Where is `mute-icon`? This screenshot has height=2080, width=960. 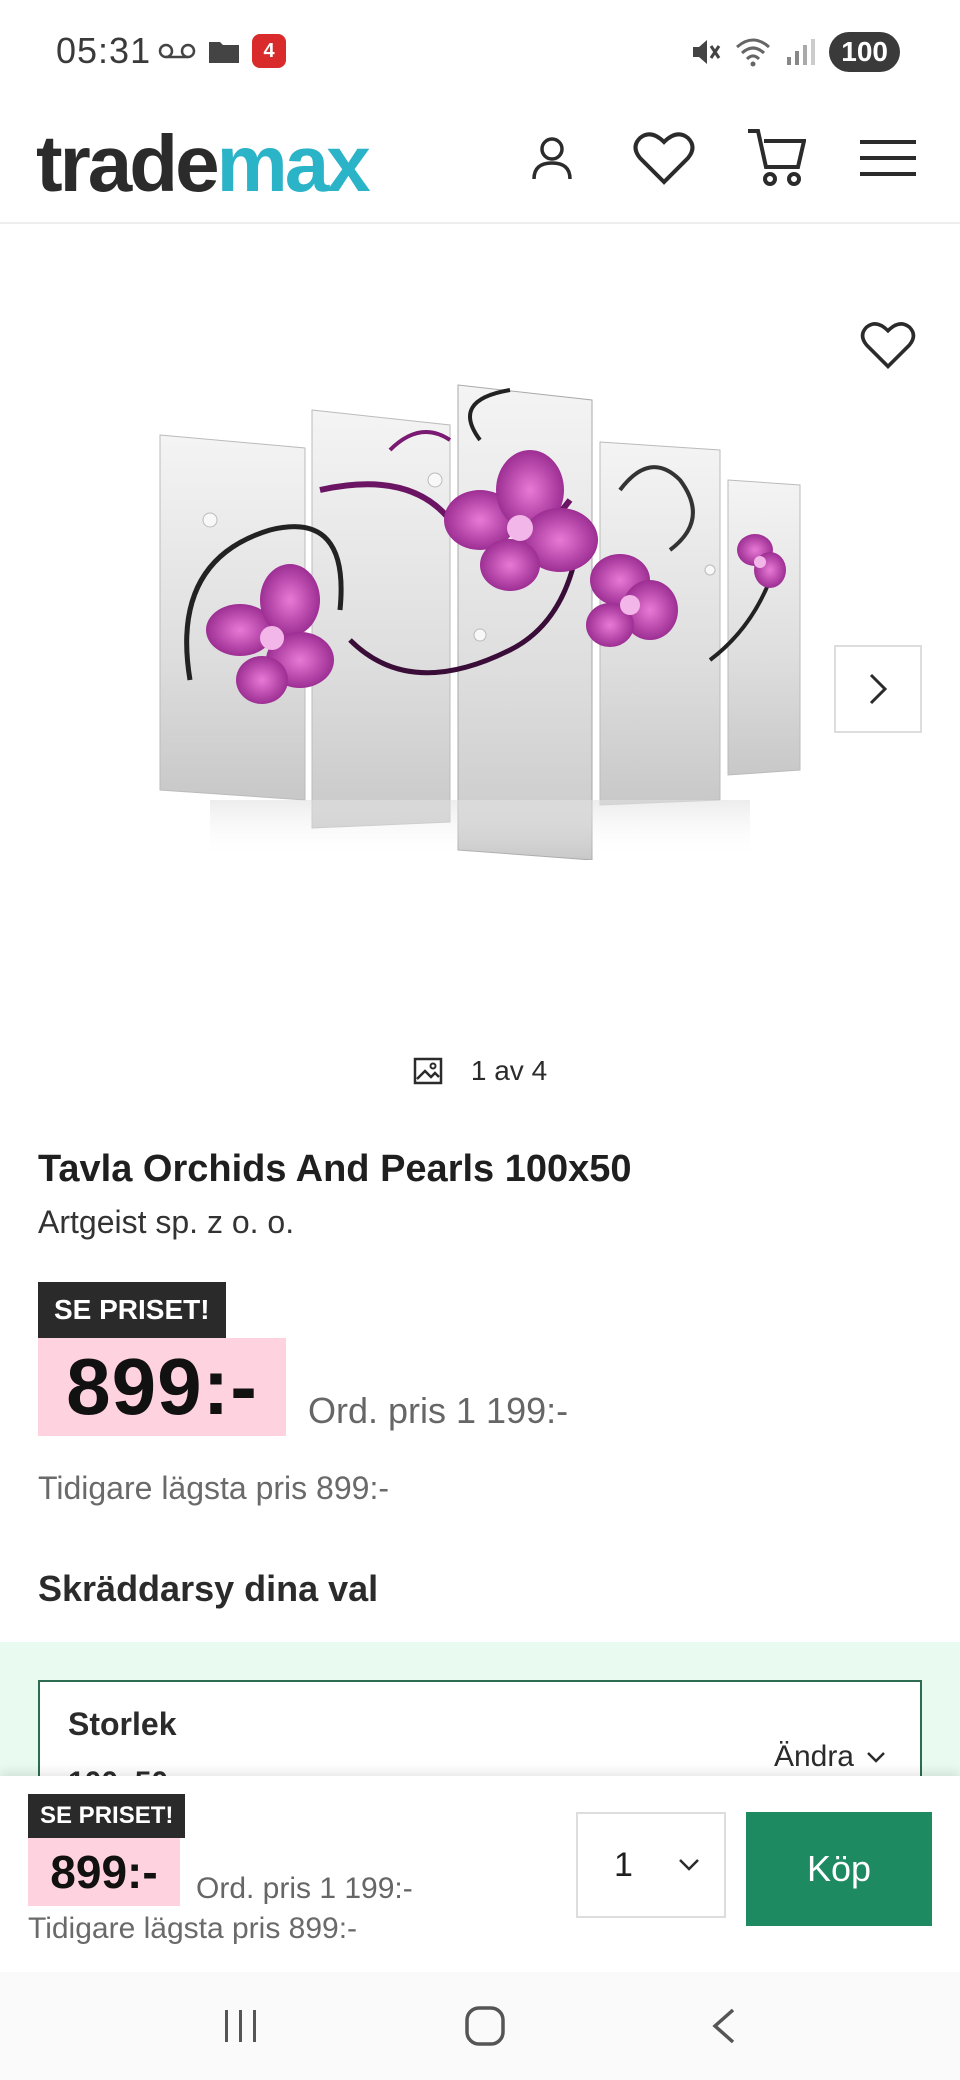
mute-icon is located at coordinates (707, 52).